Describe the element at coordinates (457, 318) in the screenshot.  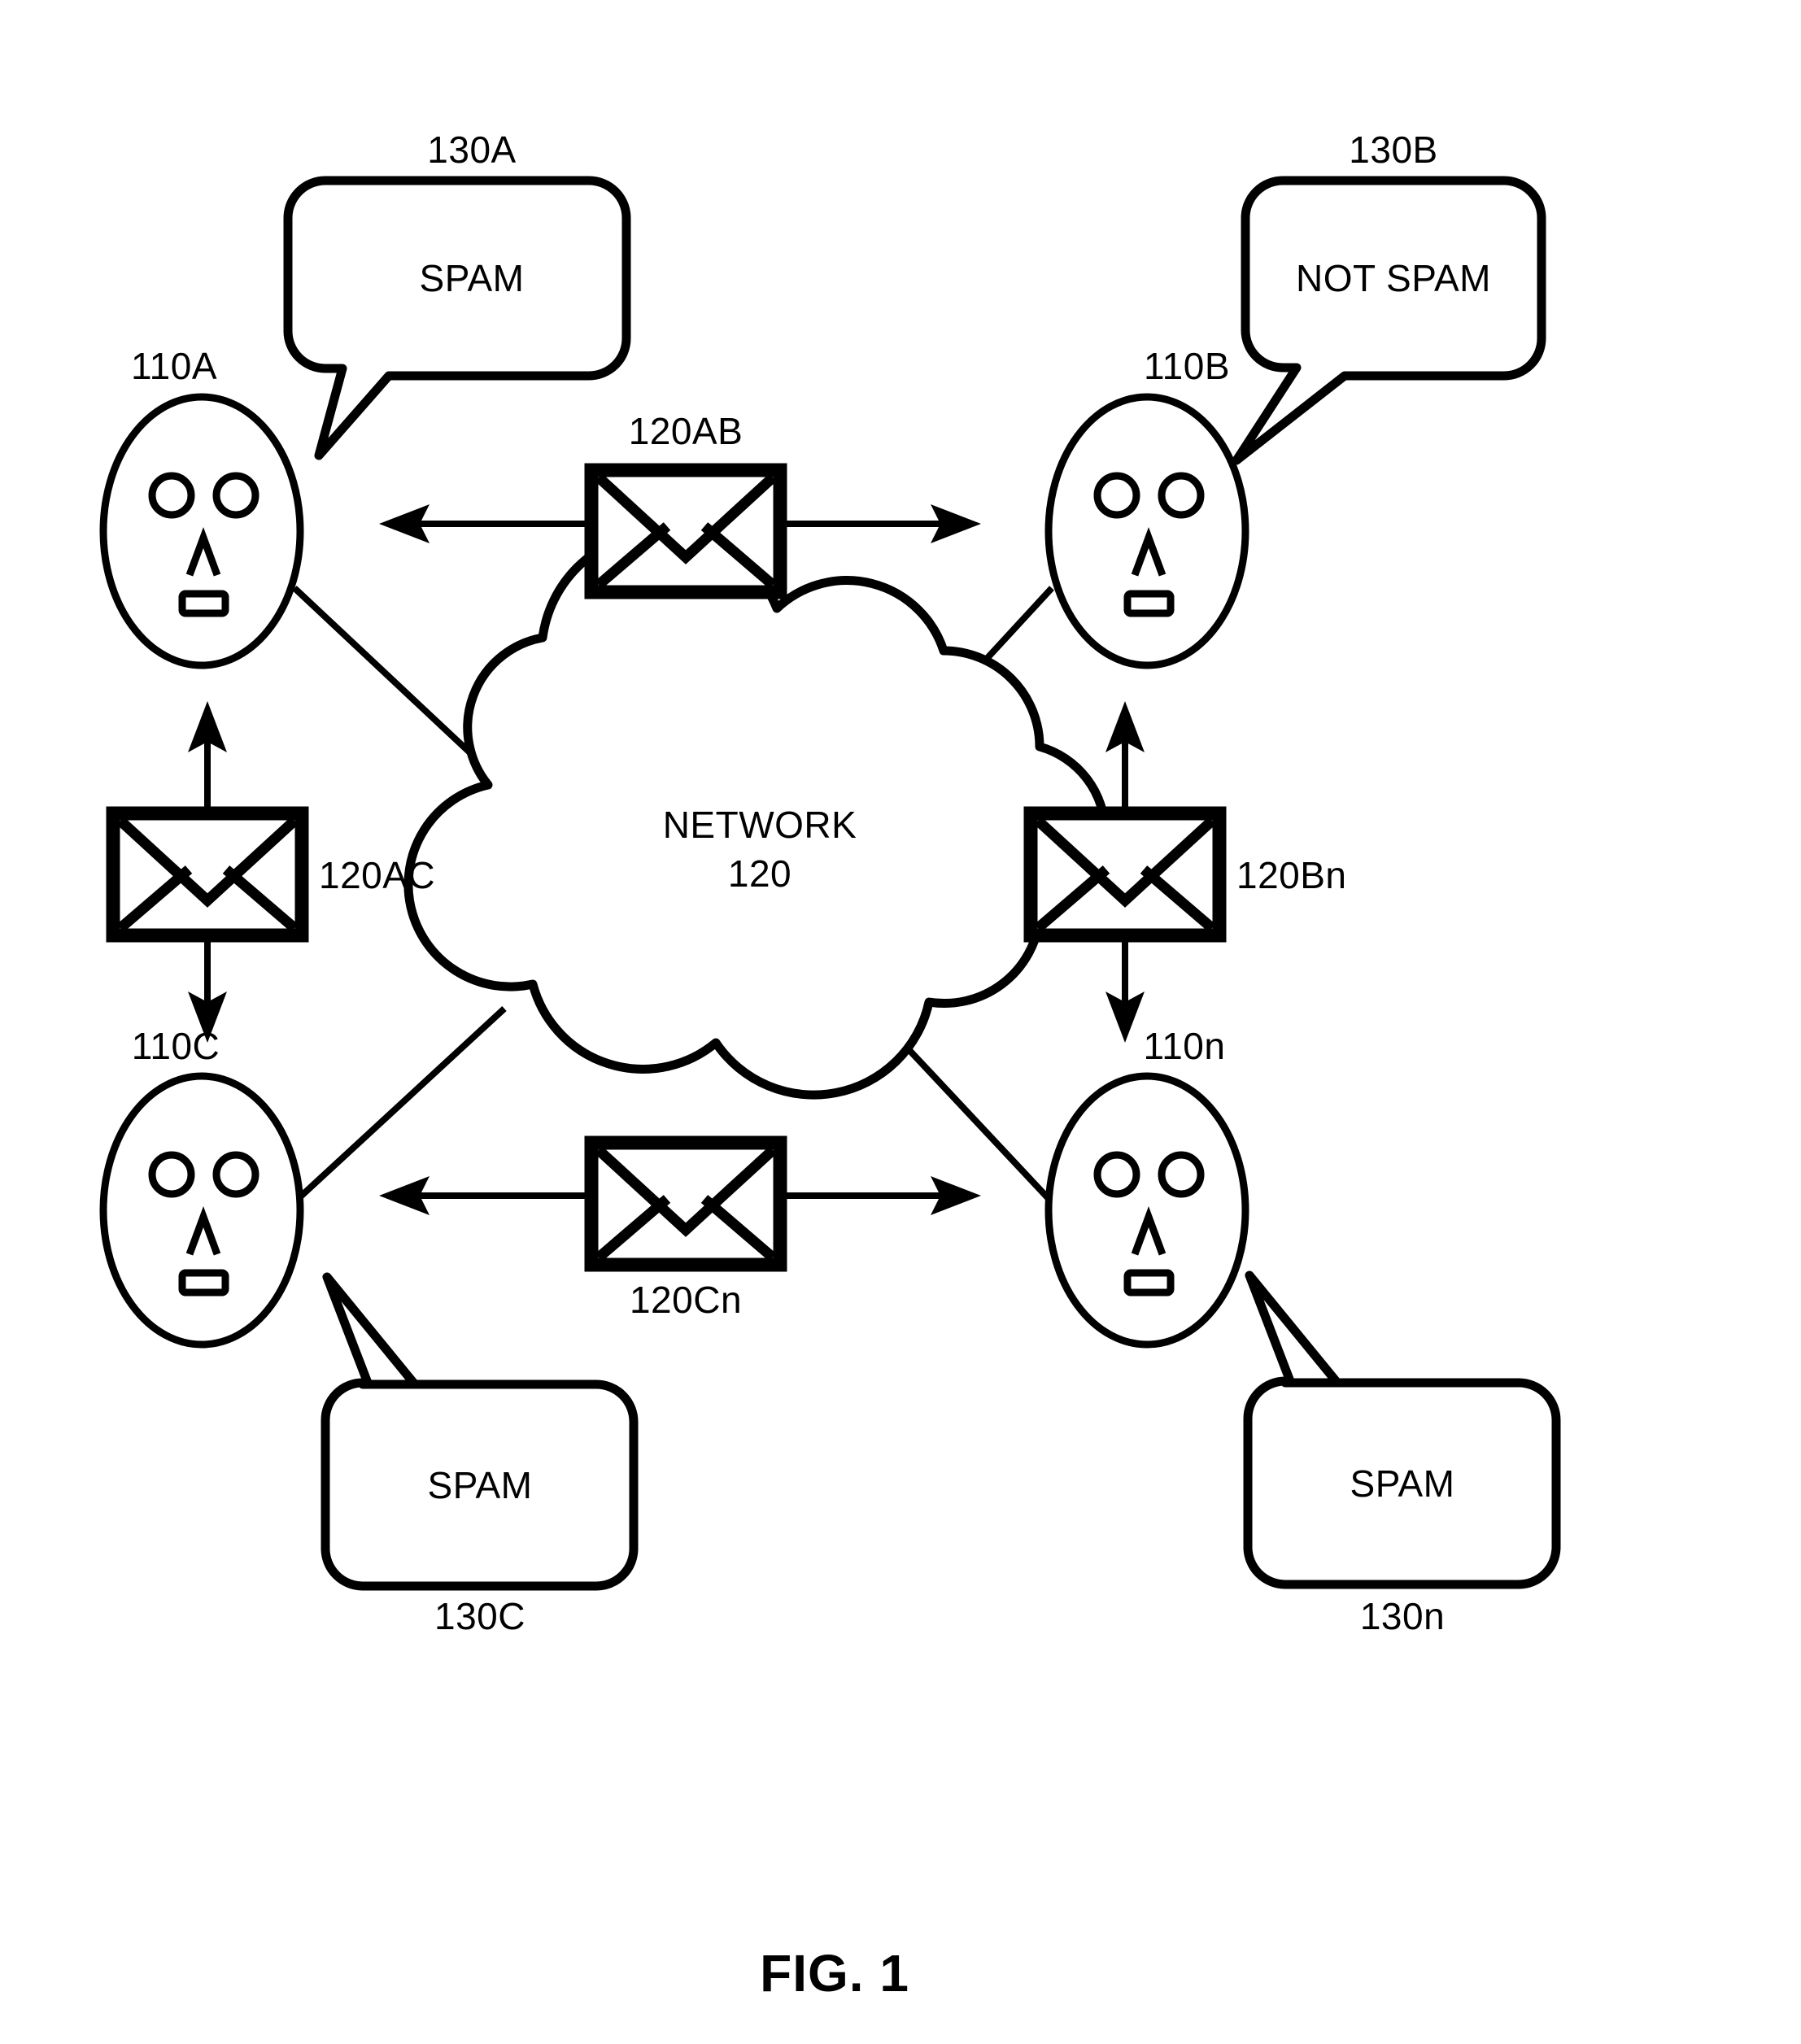
I see `bubble-outline-130A` at that location.